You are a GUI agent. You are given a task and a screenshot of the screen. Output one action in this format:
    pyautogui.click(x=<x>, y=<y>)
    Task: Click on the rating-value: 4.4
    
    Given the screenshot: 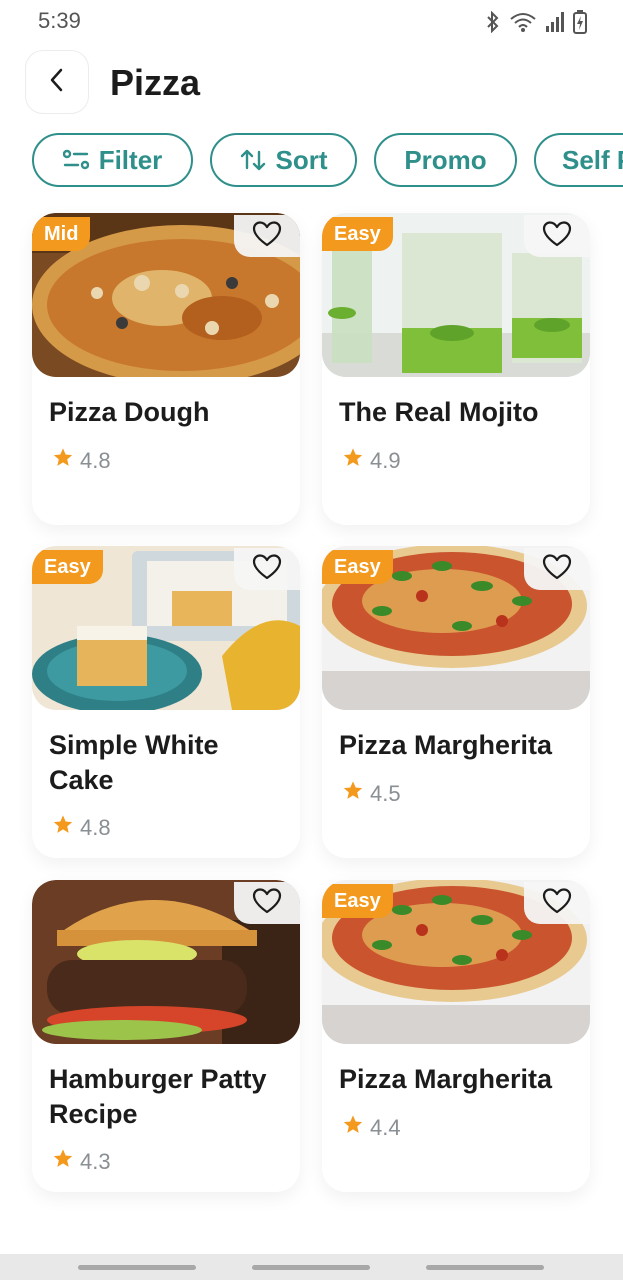 What is the action you would take?
    pyautogui.click(x=385, y=1127)
    